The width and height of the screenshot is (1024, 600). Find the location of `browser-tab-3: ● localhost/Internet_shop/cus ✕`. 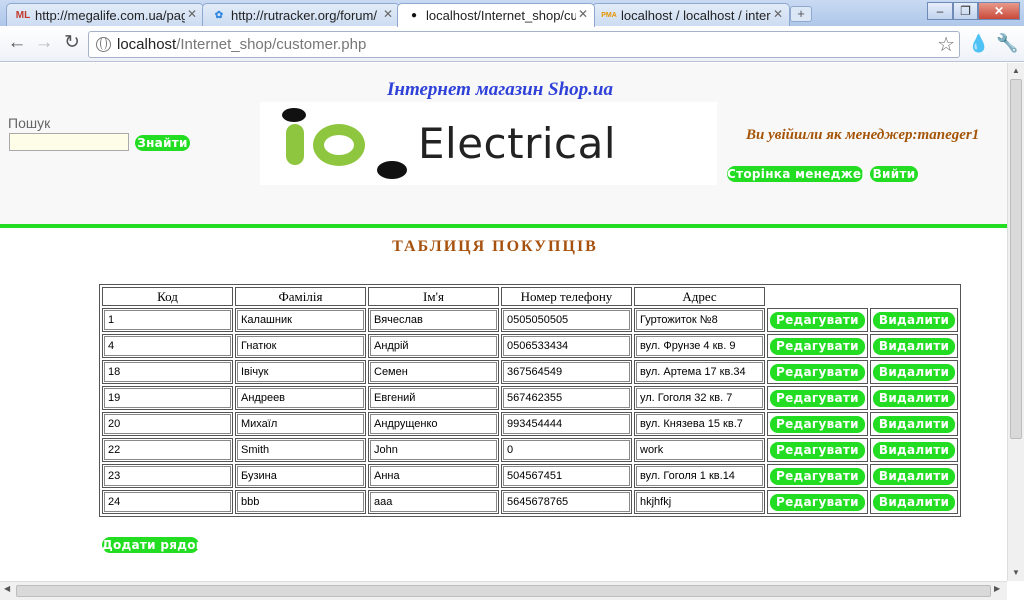

browser-tab-3: ● localhost/Internet_shop/cus ✕ is located at coordinates (496, 15).